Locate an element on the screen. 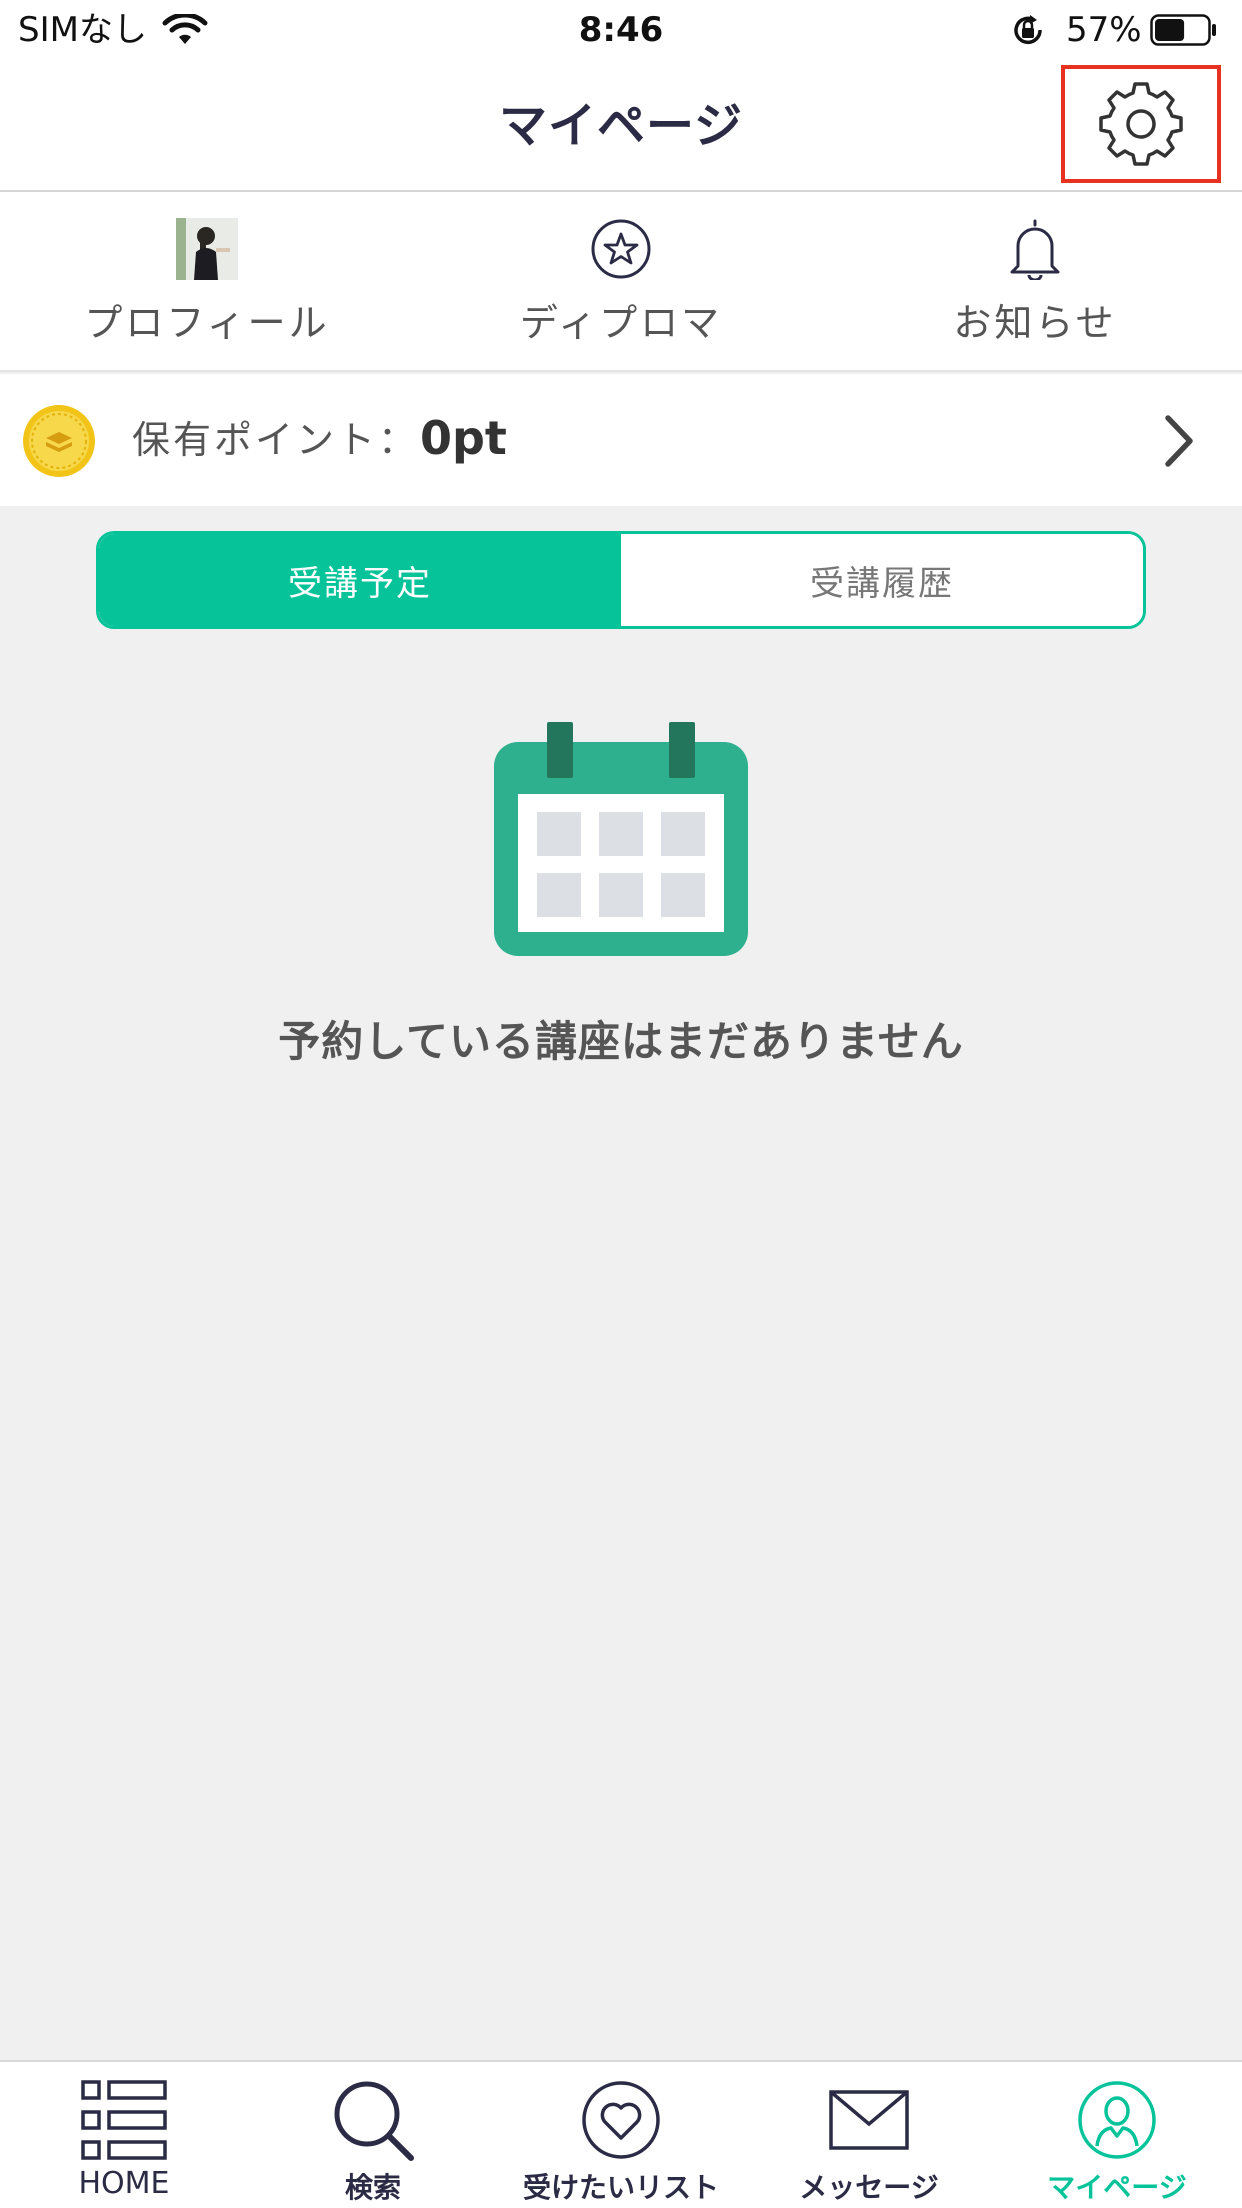 The width and height of the screenshot is (1242, 2208). gear-icon is located at coordinates (1141, 124).